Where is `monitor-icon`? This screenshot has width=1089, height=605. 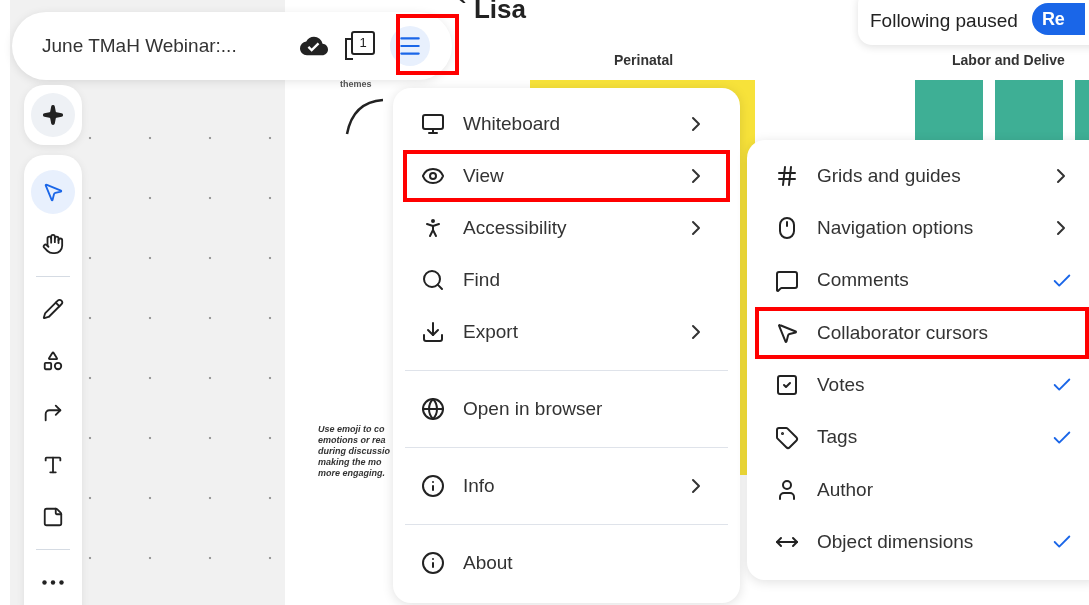
monitor-icon is located at coordinates (433, 124).